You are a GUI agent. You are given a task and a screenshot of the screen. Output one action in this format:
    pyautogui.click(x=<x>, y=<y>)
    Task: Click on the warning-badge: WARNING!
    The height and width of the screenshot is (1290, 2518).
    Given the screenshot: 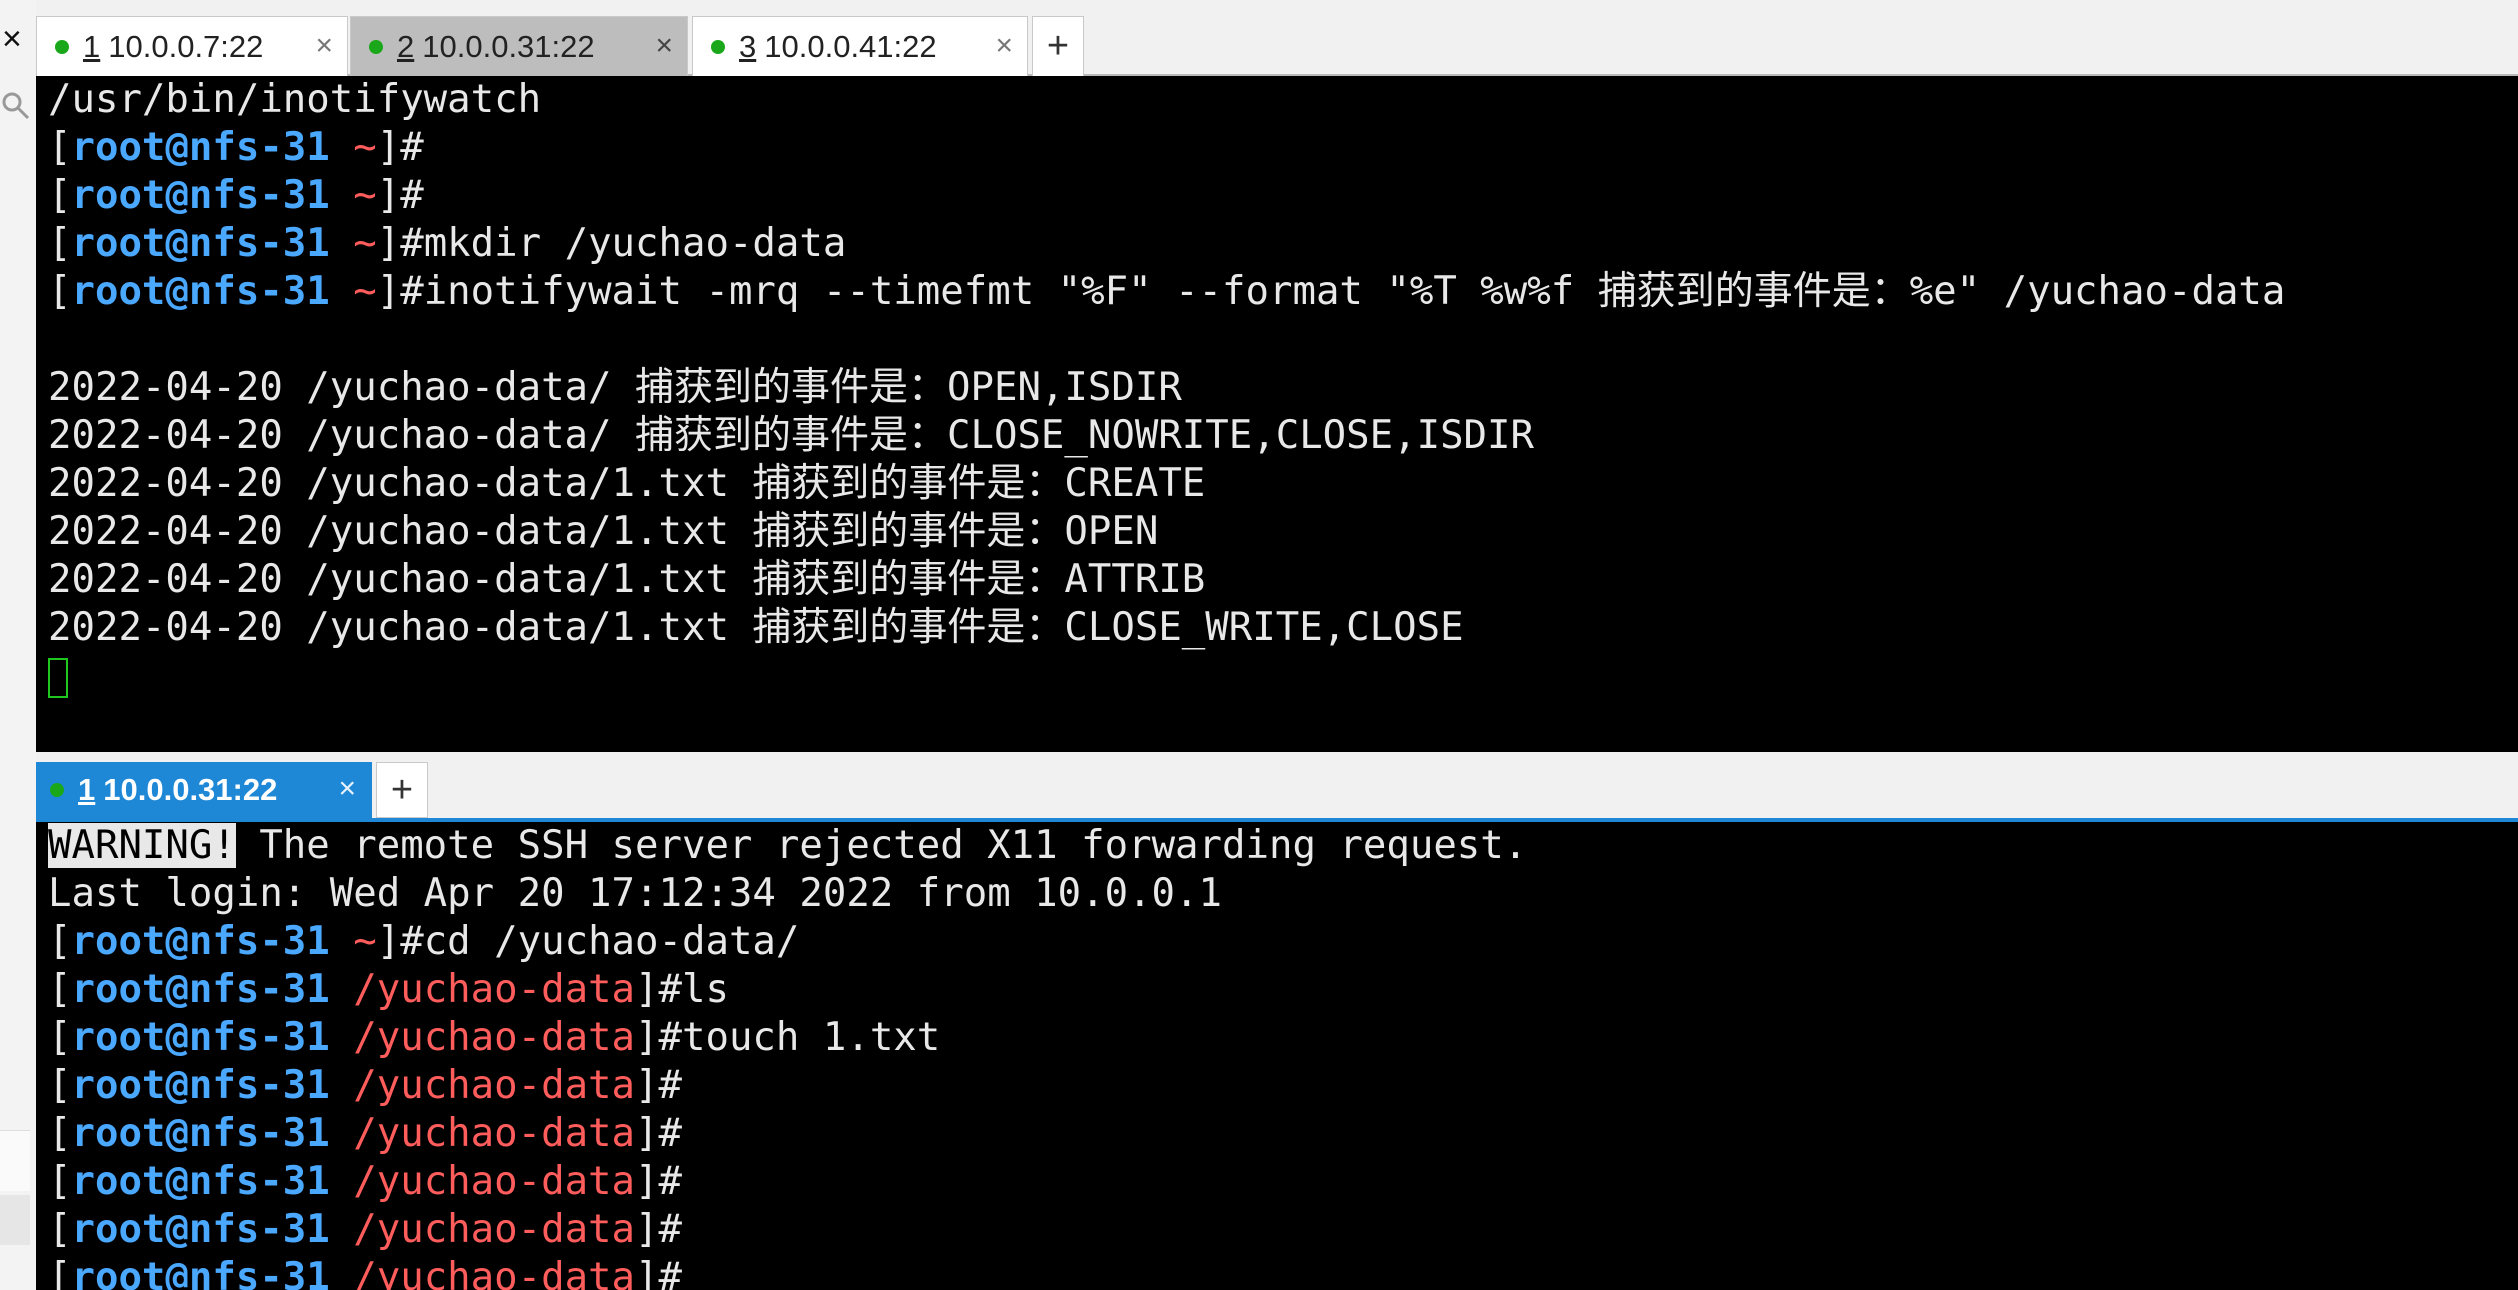 What is the action you would take?
    pyautogui.click(x=142, y=845)
    